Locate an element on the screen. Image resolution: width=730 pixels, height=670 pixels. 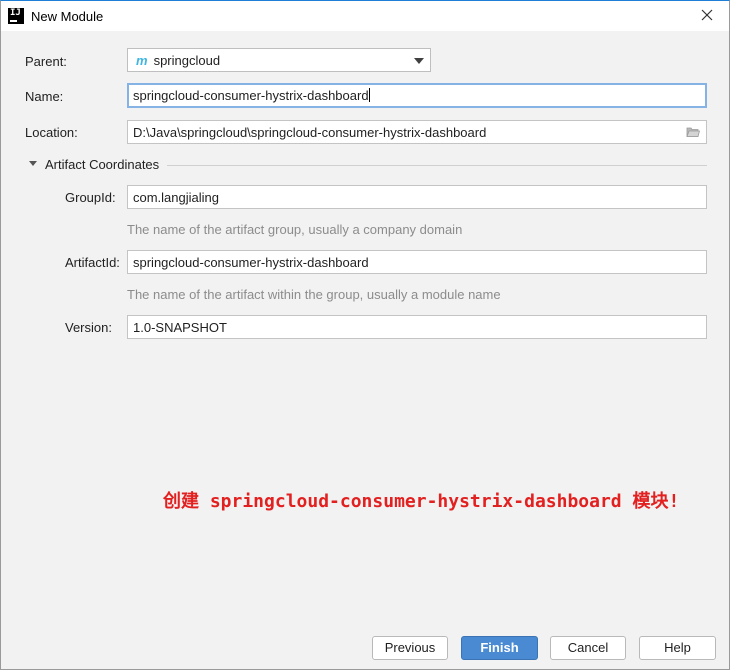
folder-browse-icon is located at coordinates (693, 132).